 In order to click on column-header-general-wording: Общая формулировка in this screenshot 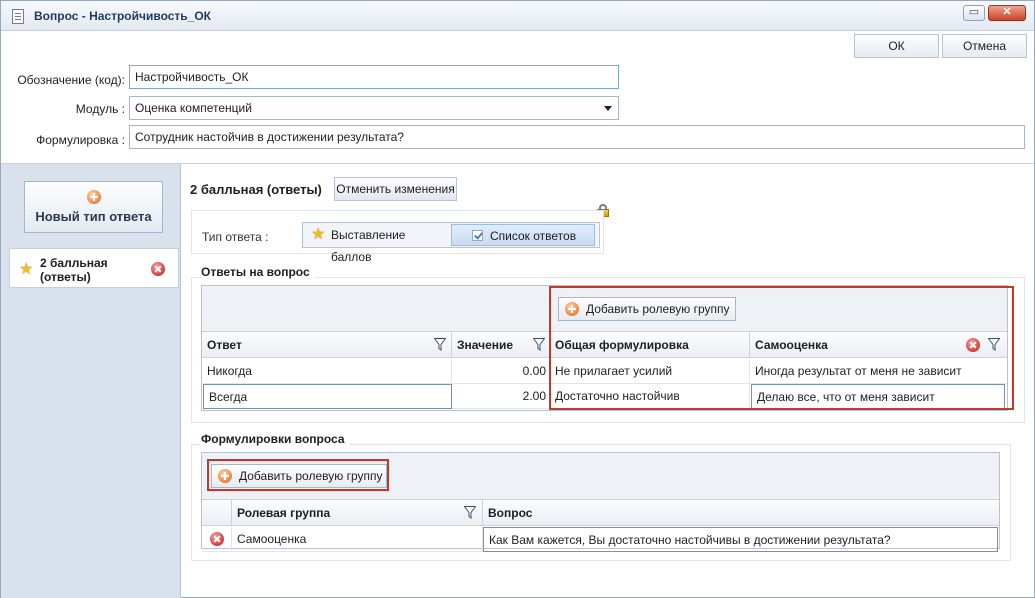, I will do `click(650, 345)`.